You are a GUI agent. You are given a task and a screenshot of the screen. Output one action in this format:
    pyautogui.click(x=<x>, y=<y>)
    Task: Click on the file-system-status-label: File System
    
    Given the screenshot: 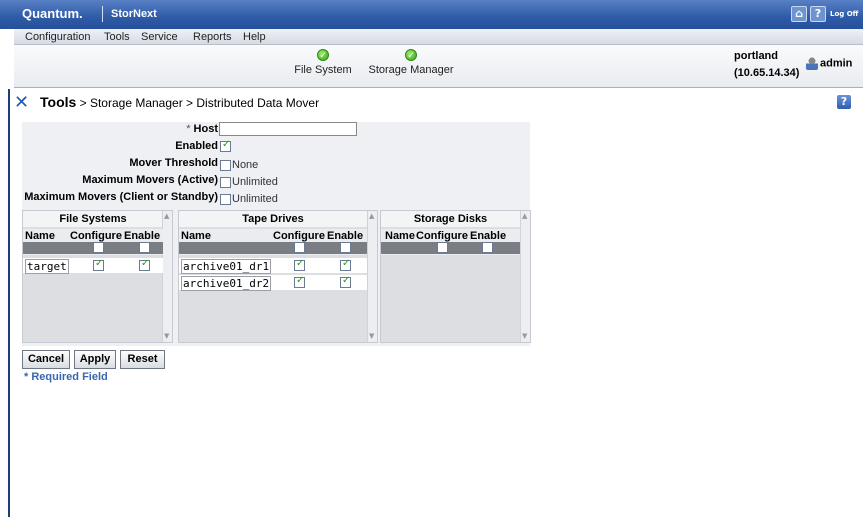 What is the action you would take?
    pyautogui.click(x=323, y=70)
    